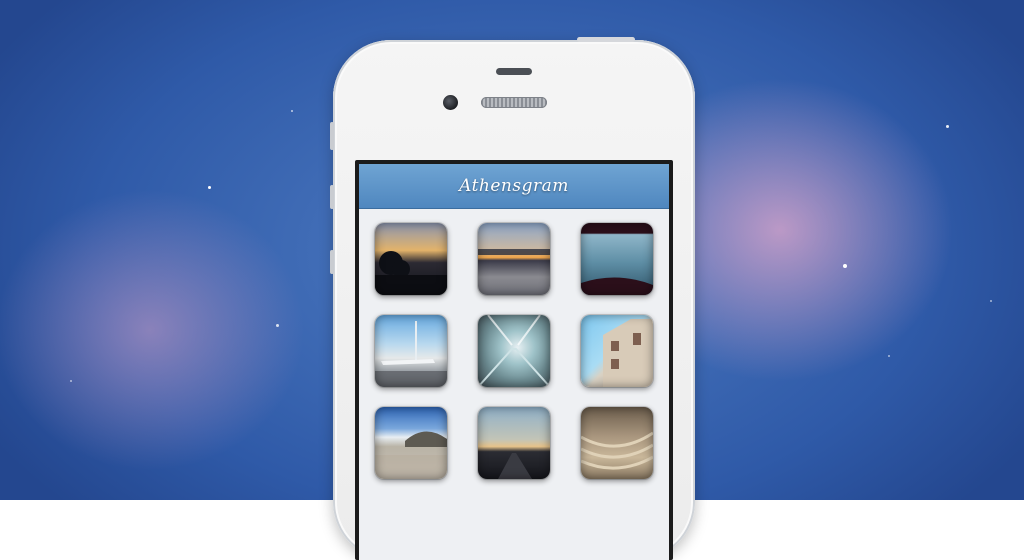 Image resolution: width=1024 pixels, height=560 pixels. What do you see at coordinates (514, 71) in the screenshot?
I see `proximity-sensor` at bounding box center [514, 71].